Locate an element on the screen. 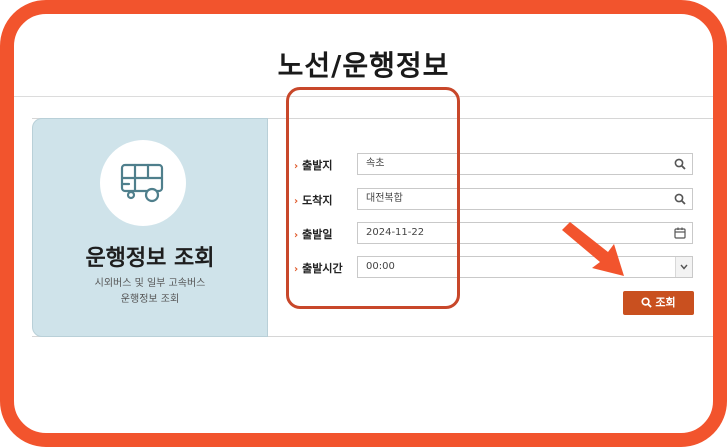  card-desc-line-2: 운행정보 조회 is located at coordinates (150, 299).